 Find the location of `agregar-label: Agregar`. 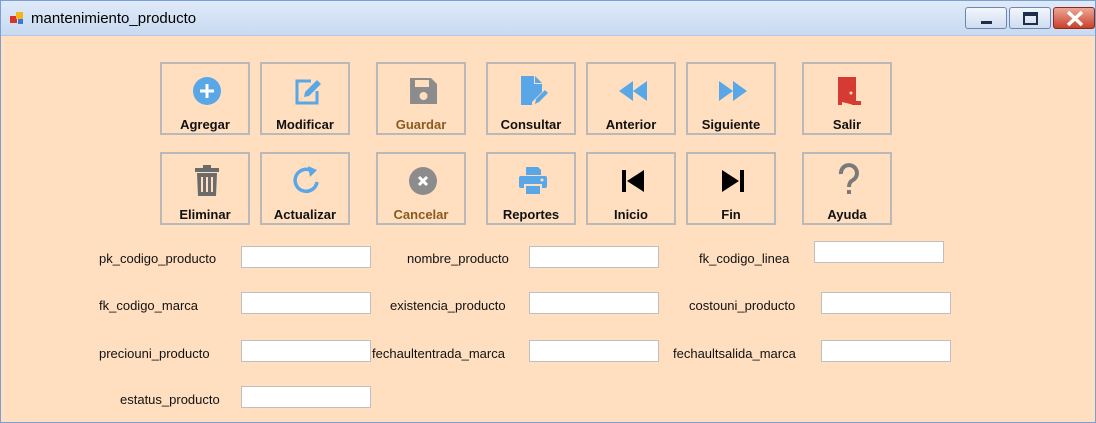

agregar-label: Agregar is located at coordinates (205, 124).